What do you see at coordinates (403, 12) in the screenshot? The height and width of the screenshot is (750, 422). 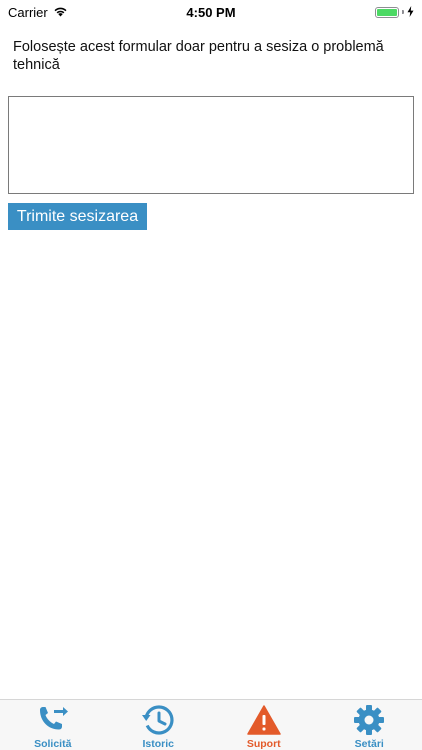 I see `battery-tip` at bounding box center [403, 12].